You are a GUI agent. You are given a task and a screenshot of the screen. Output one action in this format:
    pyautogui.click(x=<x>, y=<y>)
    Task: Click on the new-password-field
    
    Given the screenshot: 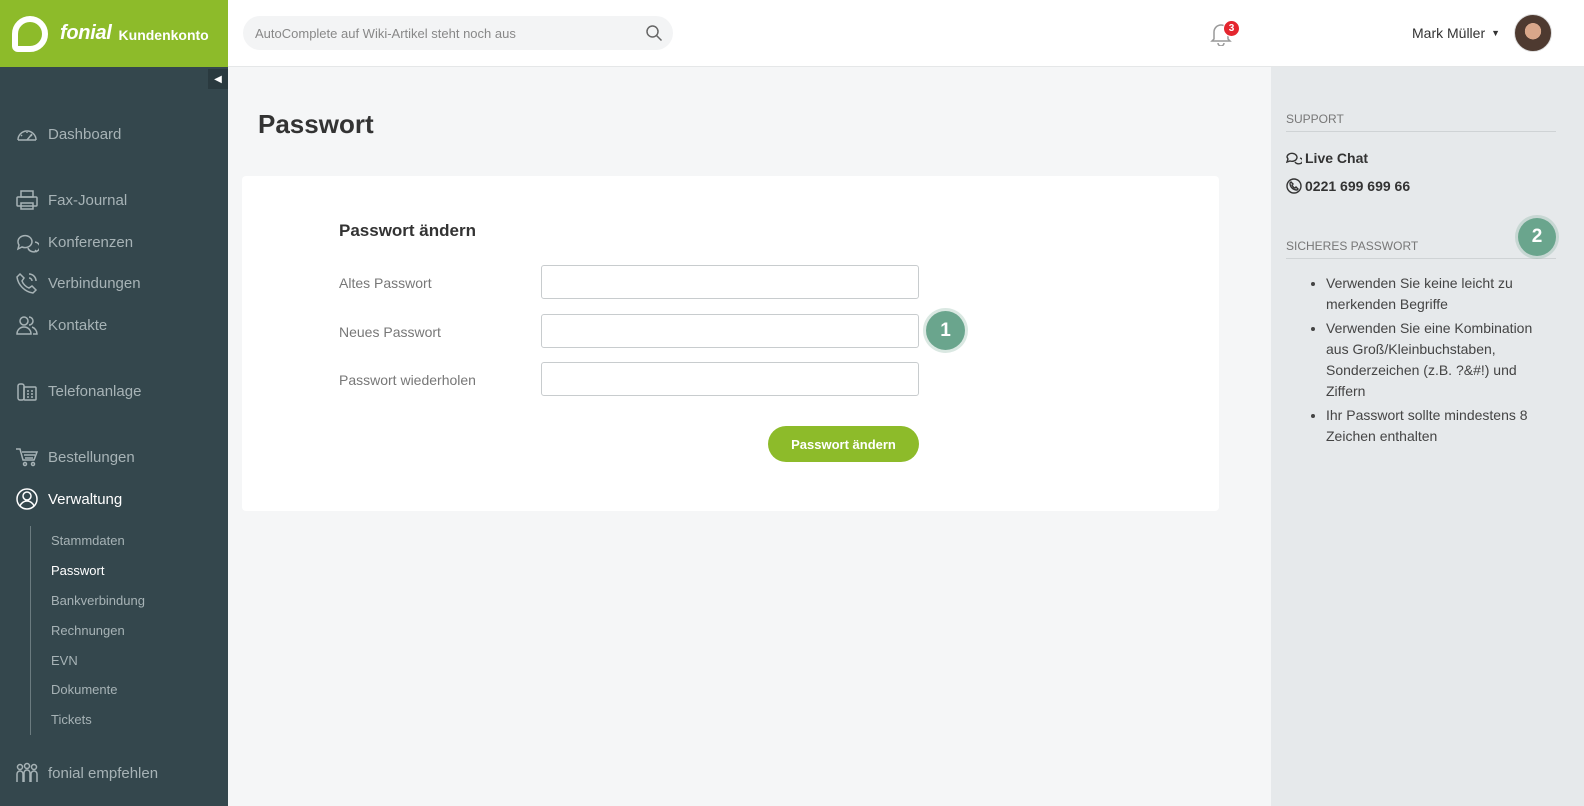 What is the action you would take?
    pyautogui.click(x=730, y=331)
    